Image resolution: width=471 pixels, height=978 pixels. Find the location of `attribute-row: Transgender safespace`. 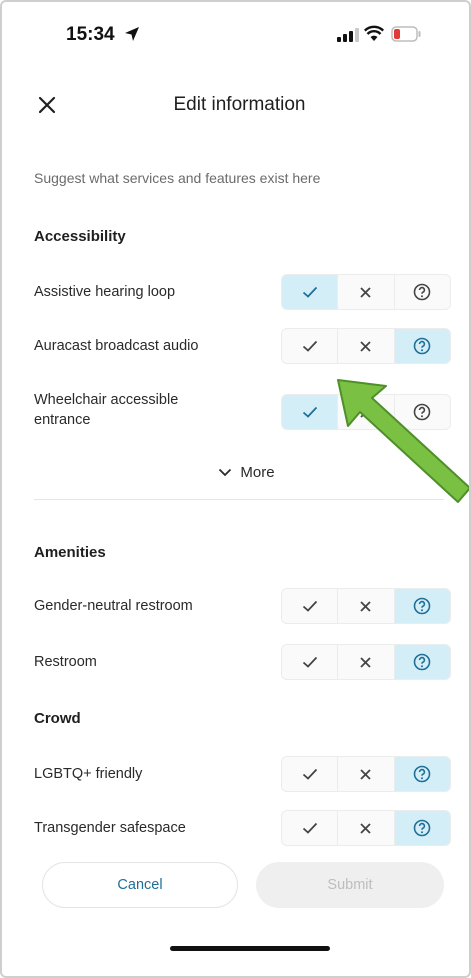

attribute-row: Transgender safespace is located at coordinates (235, 828).